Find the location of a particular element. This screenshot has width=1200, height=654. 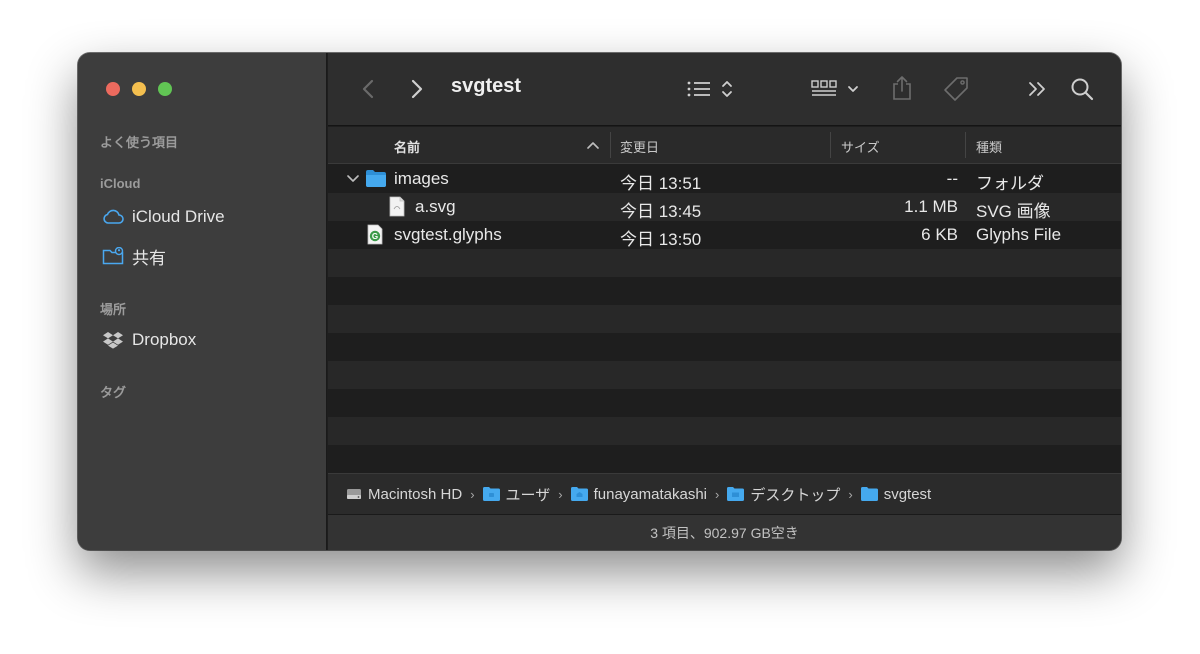

glyphs-file-icon: G is located at coordinates (375, 234).